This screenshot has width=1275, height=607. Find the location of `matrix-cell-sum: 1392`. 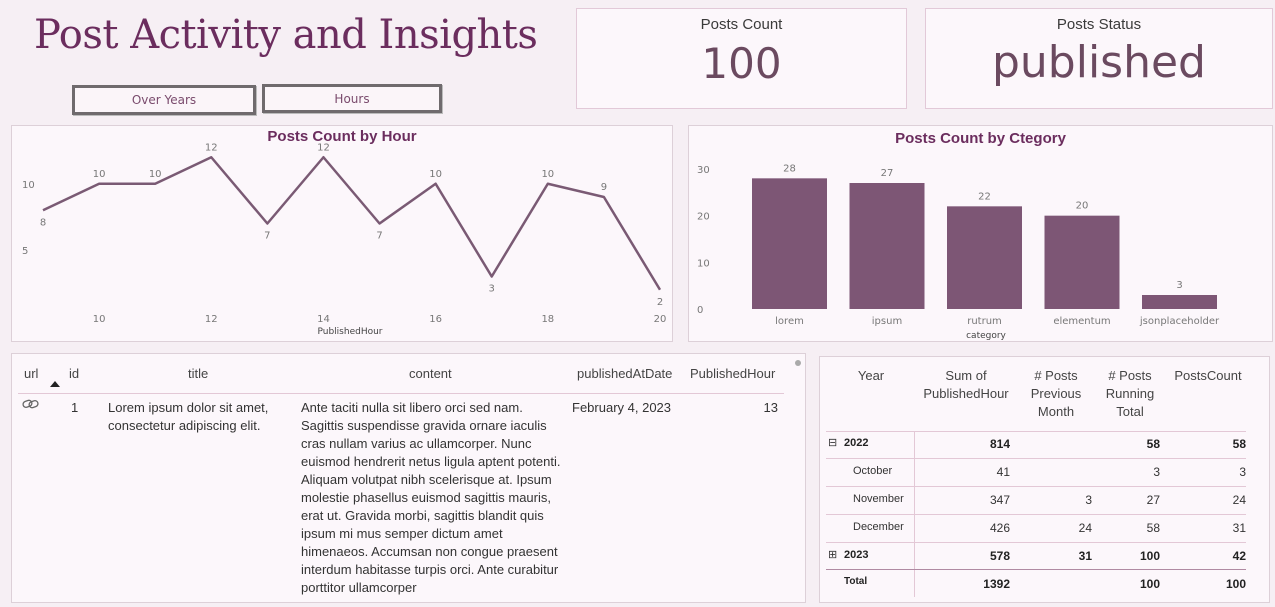

matrix-cell-sum: 1392 is located at coordinates (996, 584).